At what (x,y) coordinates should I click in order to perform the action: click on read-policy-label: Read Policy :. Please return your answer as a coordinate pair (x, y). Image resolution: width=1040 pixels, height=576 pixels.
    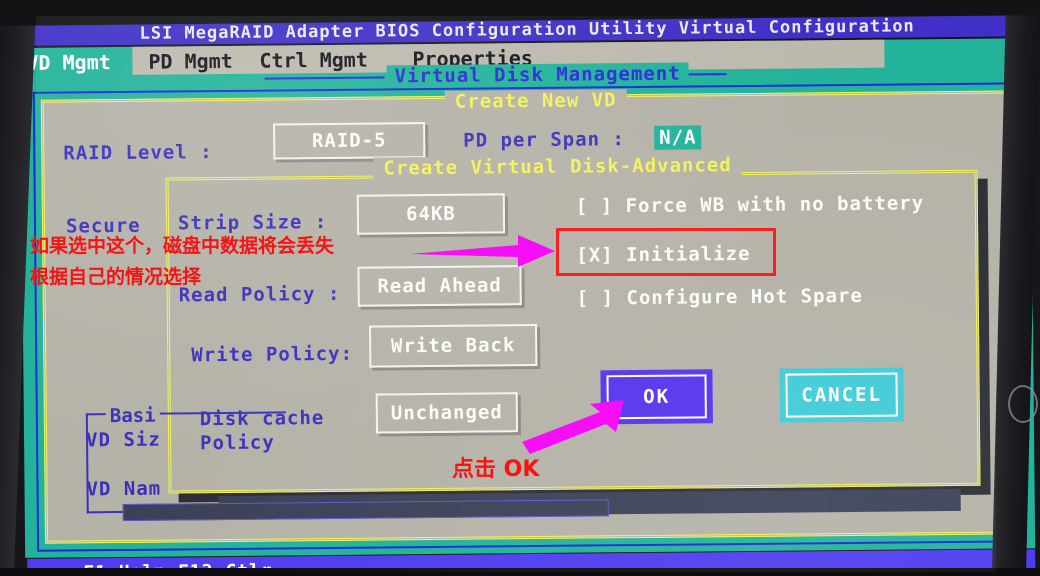
    Looking at the image, I should click on (259, 294).